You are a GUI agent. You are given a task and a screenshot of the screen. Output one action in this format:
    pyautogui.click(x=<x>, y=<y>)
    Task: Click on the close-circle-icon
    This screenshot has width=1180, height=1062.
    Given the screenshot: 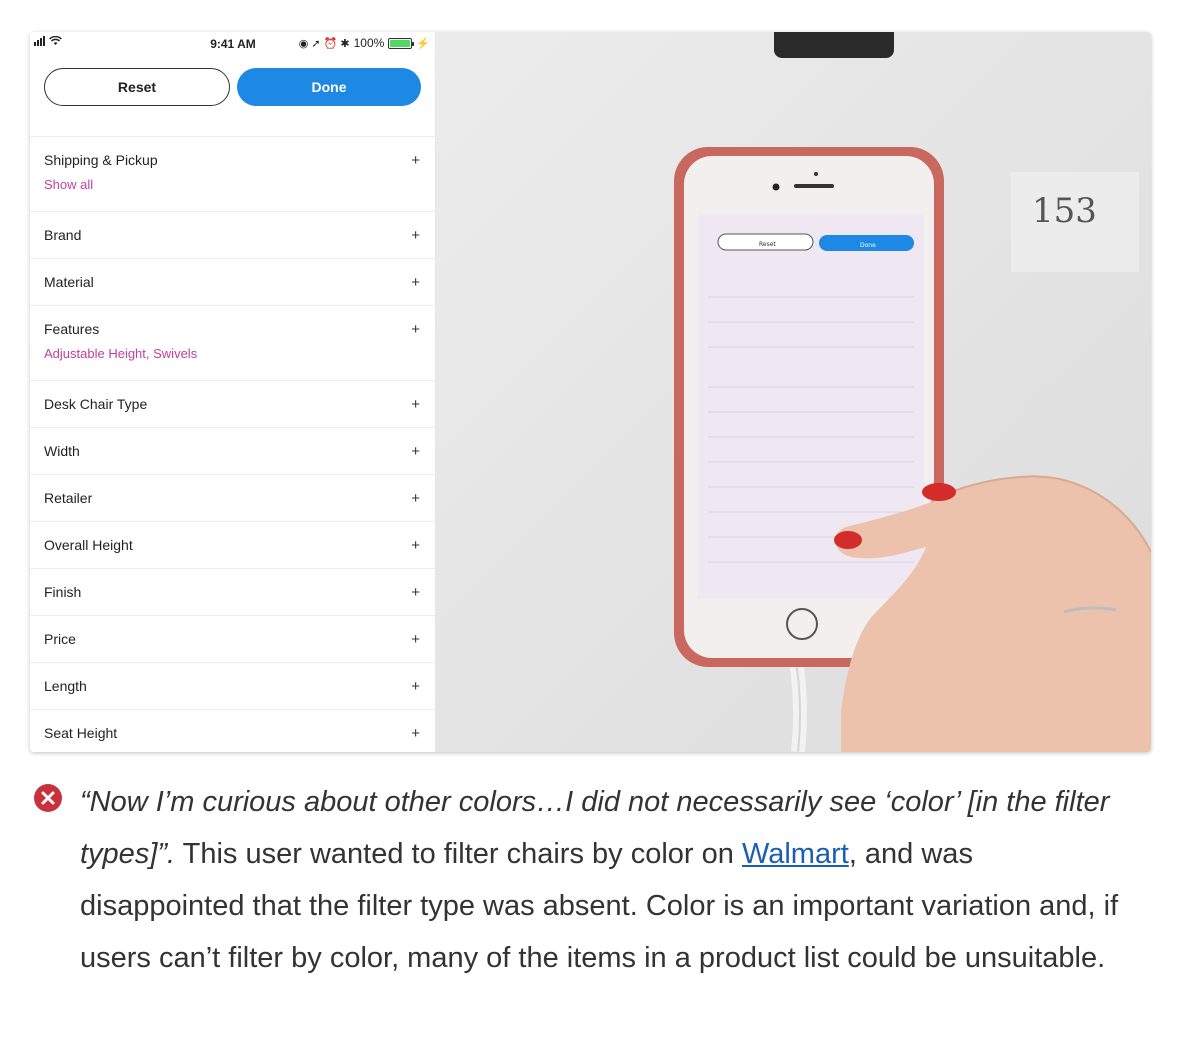 What is the action you would take?
    pyautogui.click(x=48, y=798)
    